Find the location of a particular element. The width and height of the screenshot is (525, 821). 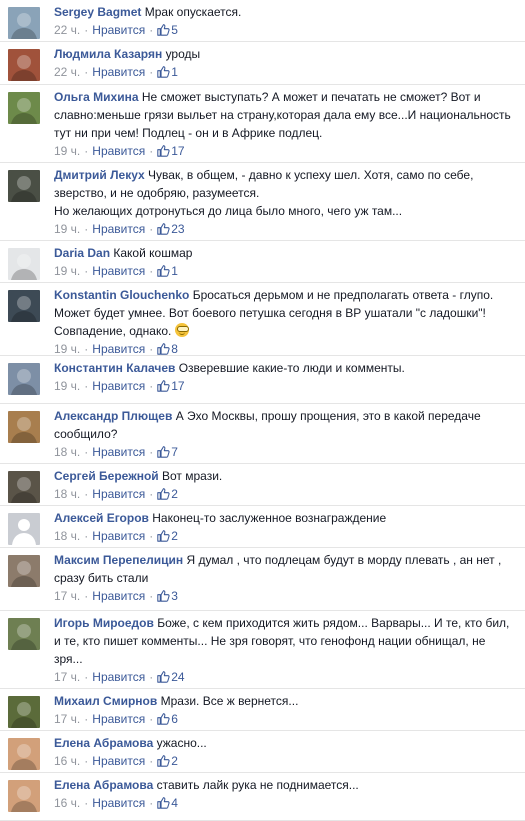

like-count: 23 is located at coordinates (178, 229).